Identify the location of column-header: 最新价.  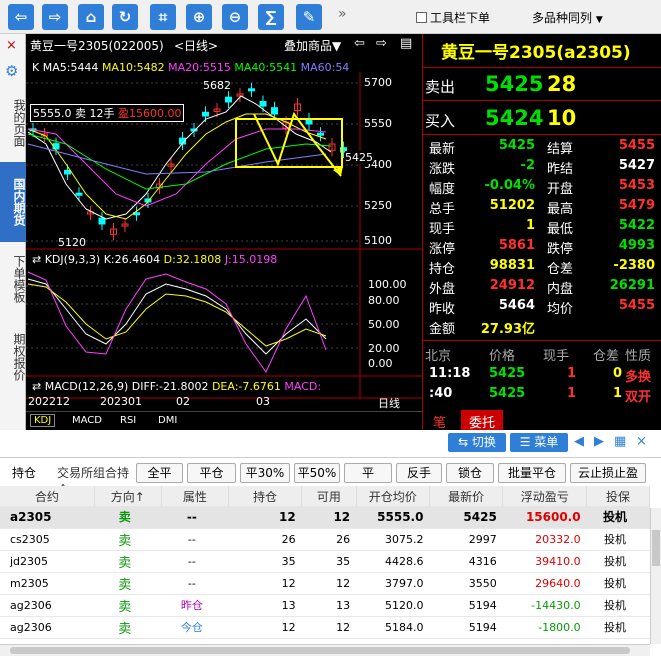
(466, 496).